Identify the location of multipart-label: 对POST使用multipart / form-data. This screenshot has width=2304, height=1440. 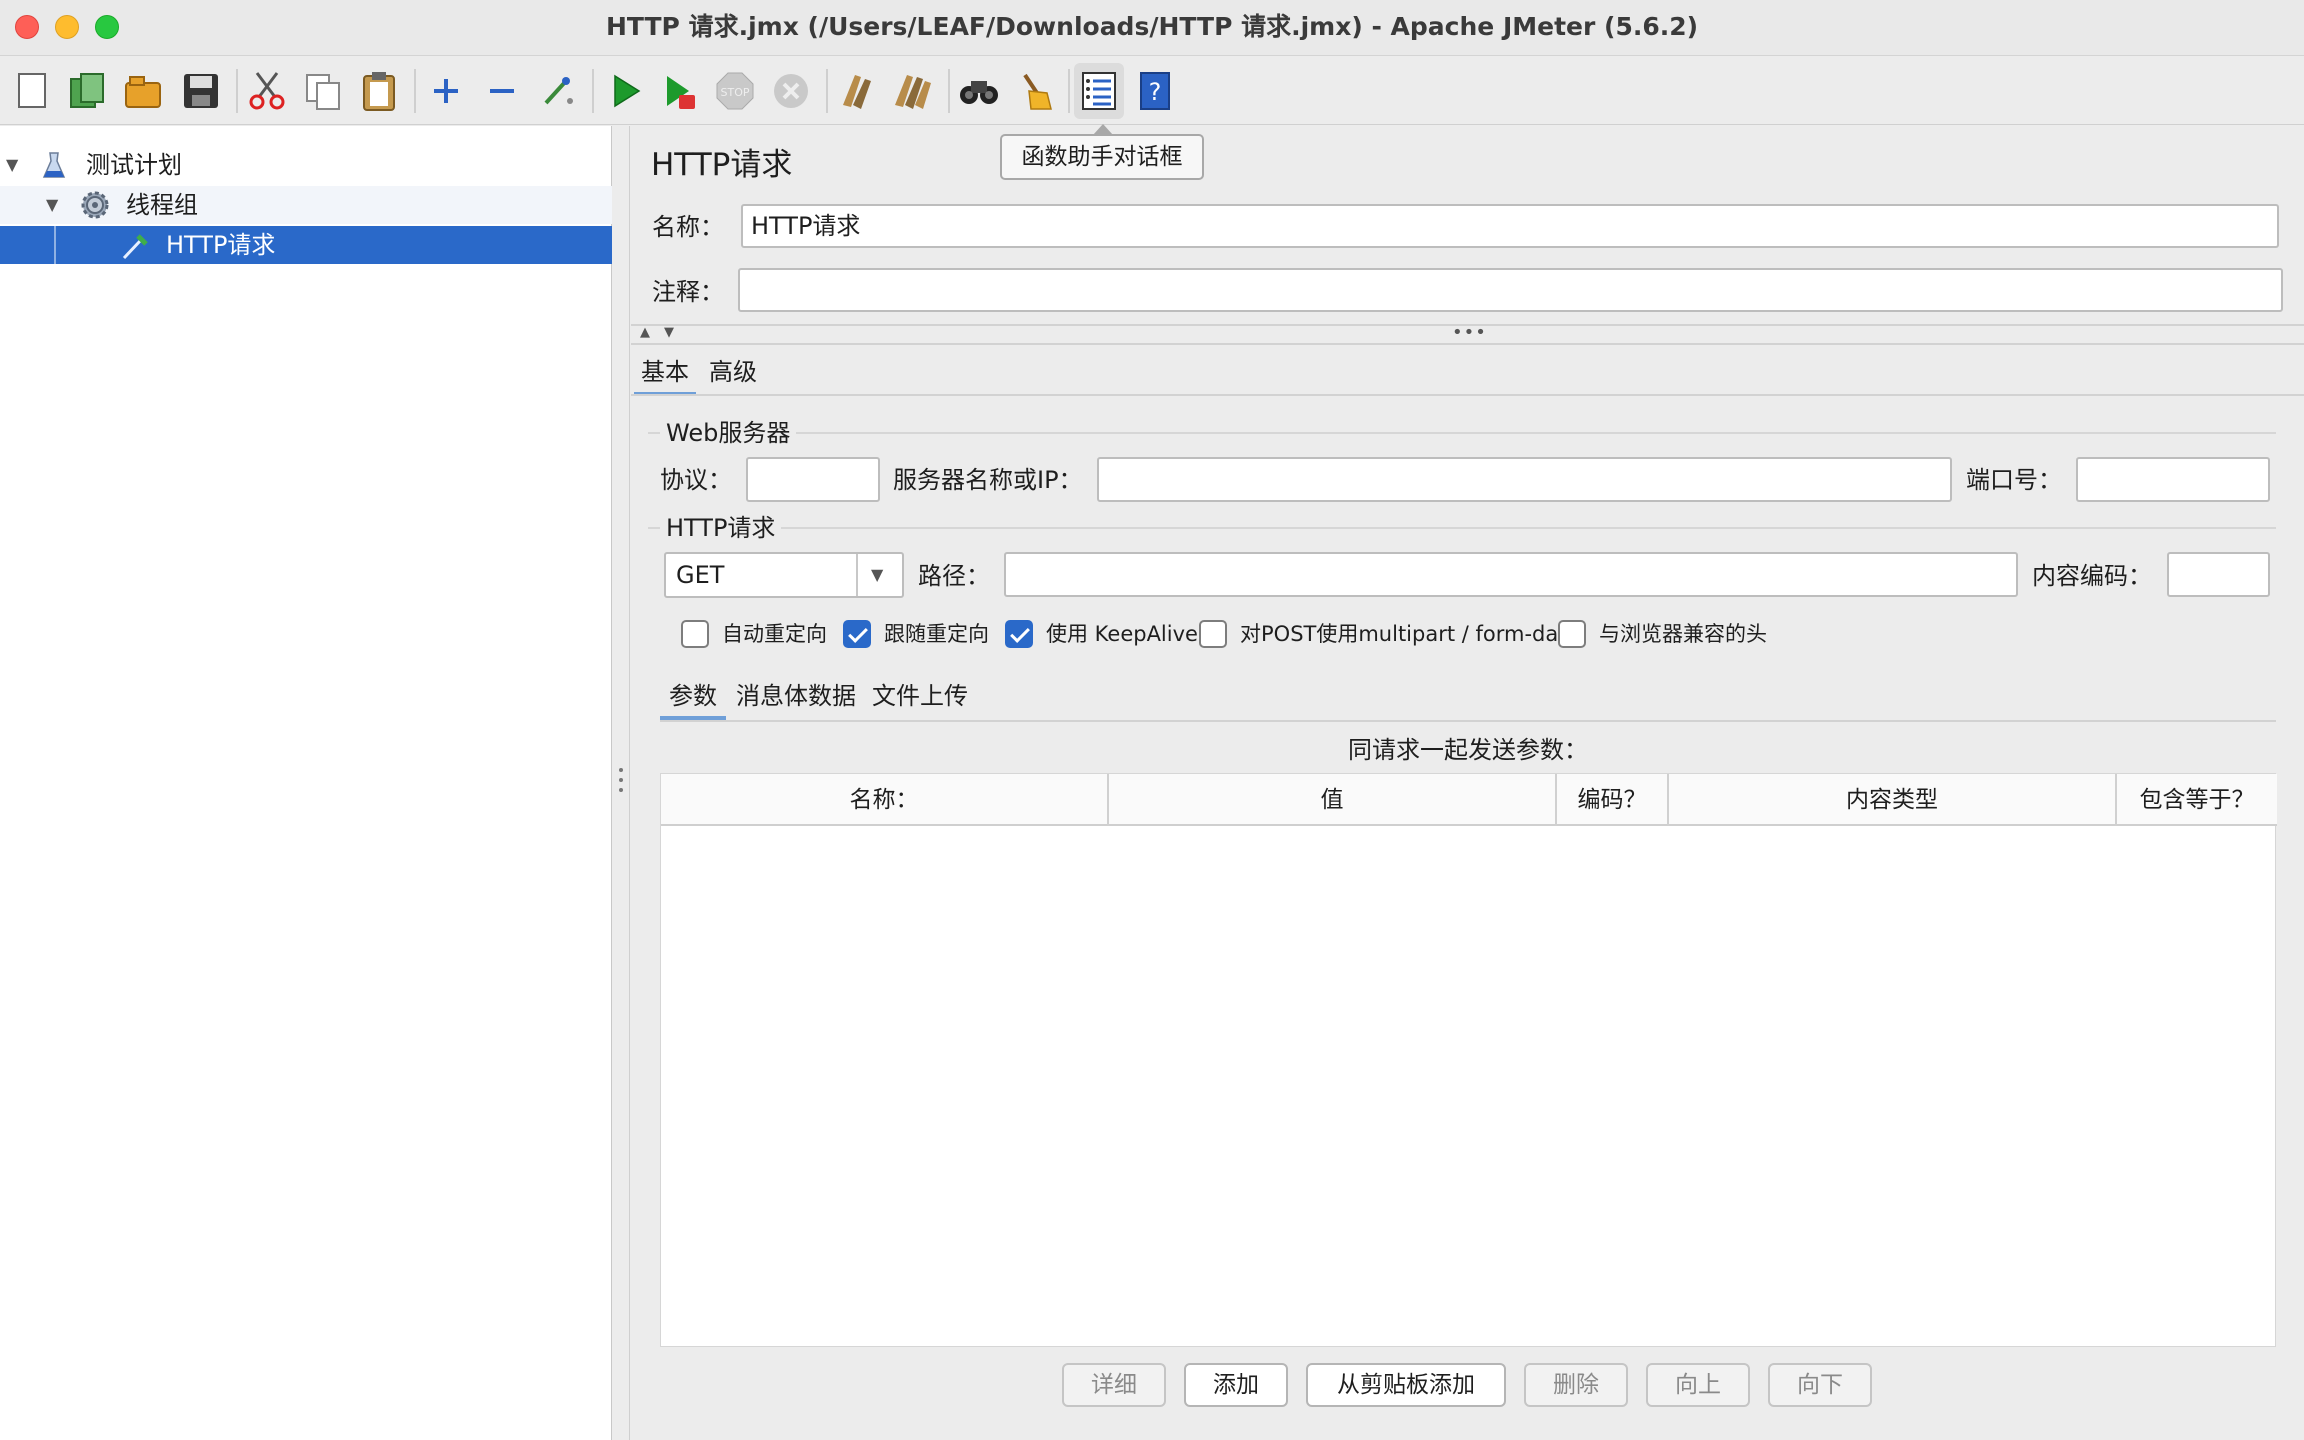
(1410, 634).